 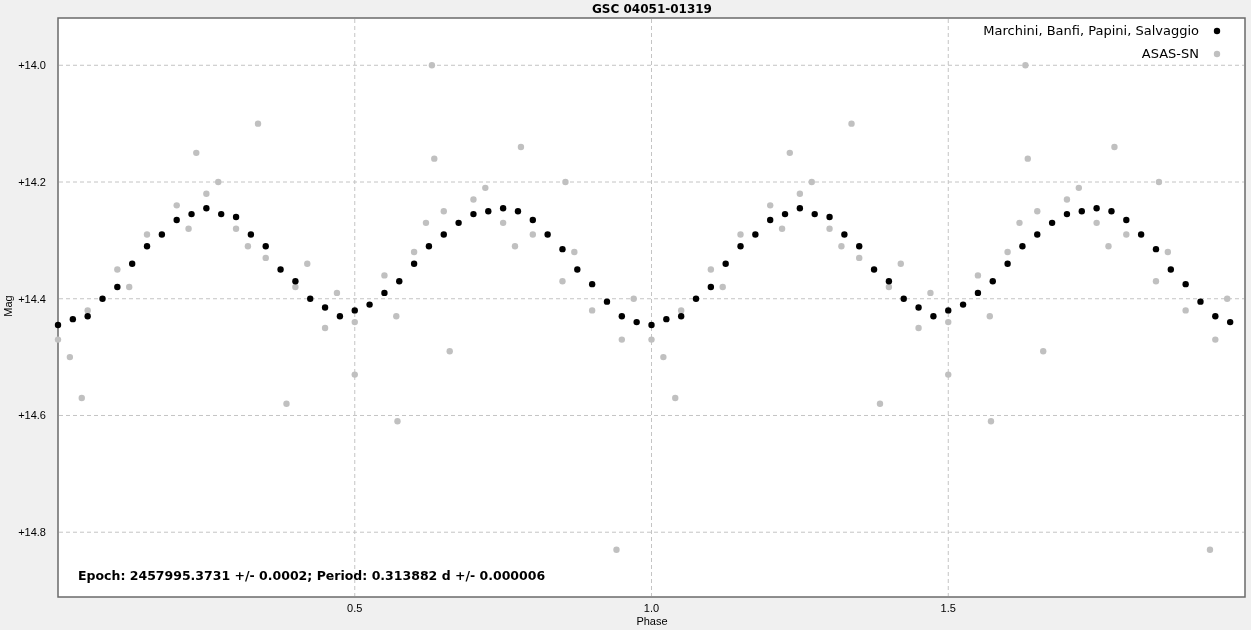 What do you see at coordinates (355, 608) in the screenshot?
I see `axis-tick-label: 0.5` at bounding box center [355, 608].